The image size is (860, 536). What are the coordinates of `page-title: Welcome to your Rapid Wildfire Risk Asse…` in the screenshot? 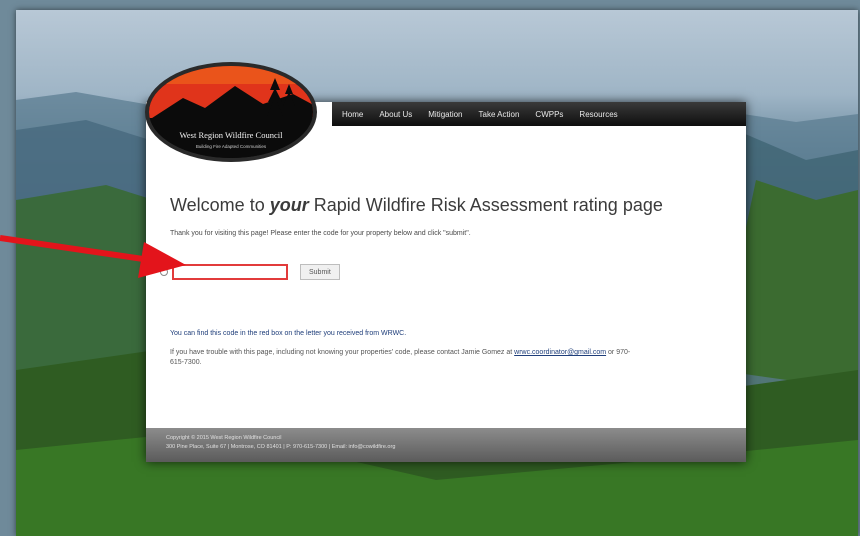 It's located at (416, 205).